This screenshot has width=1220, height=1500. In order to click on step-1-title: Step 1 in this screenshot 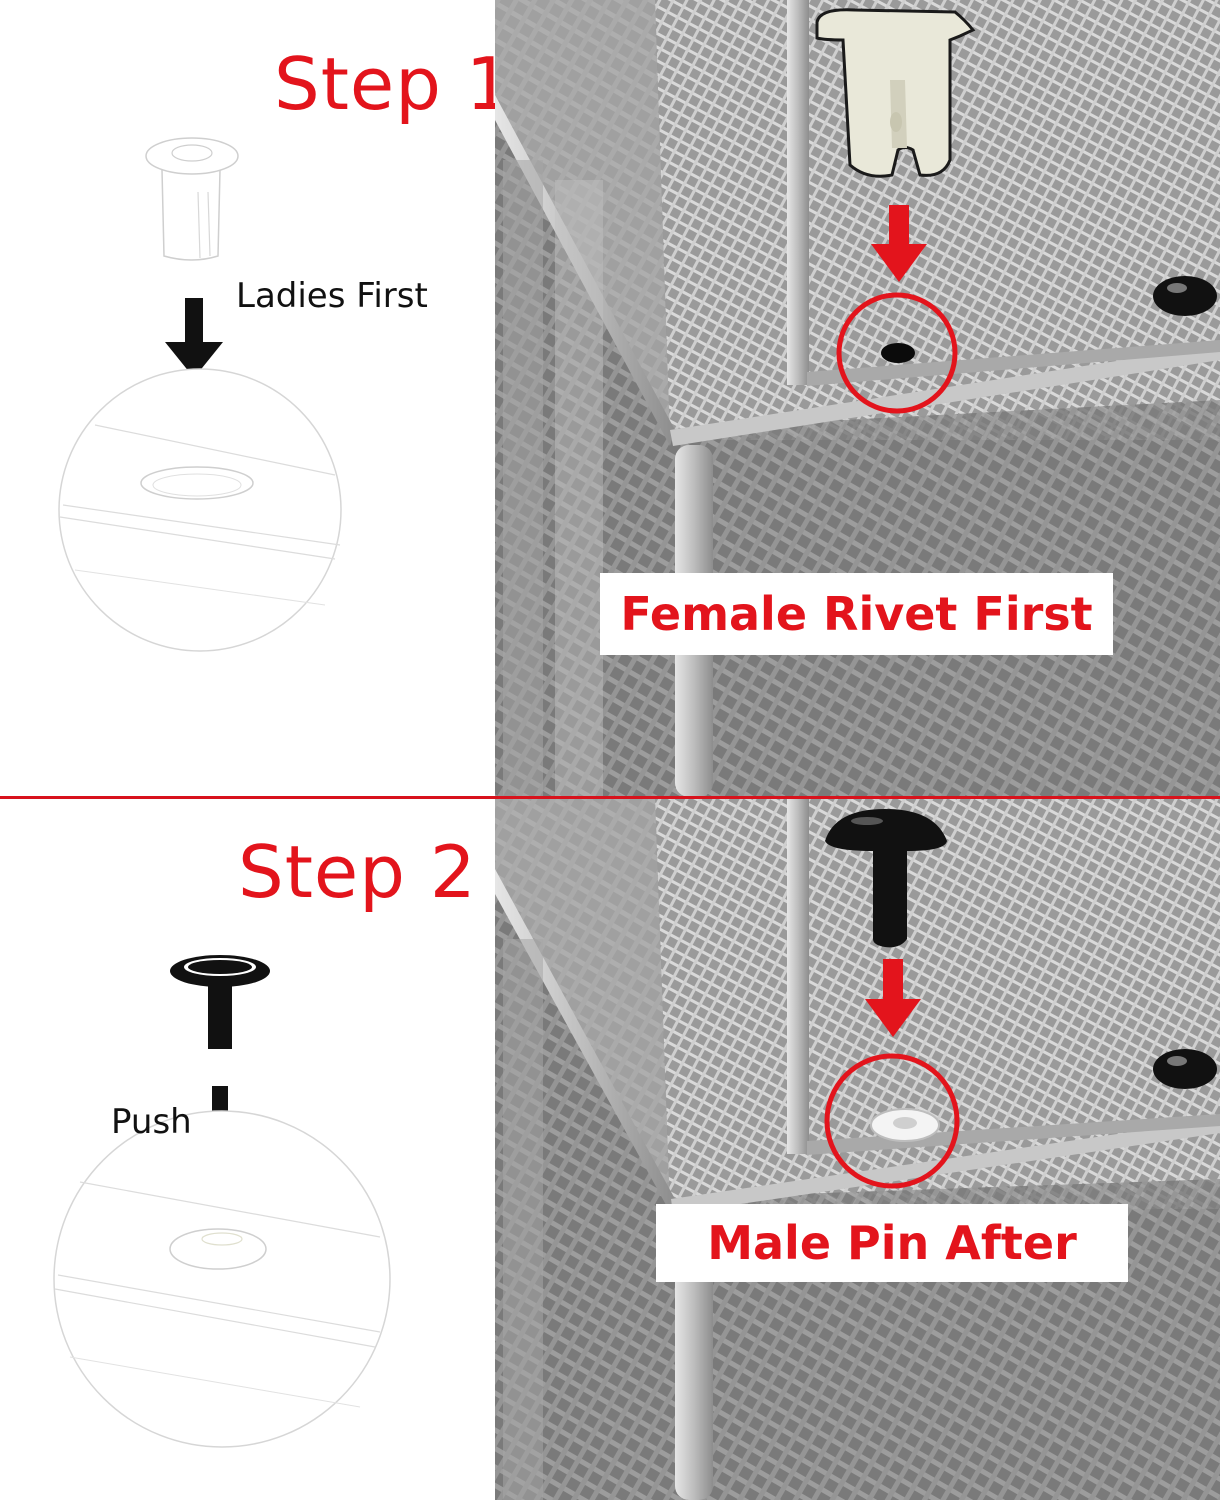, I will do `click(393, 84)`.